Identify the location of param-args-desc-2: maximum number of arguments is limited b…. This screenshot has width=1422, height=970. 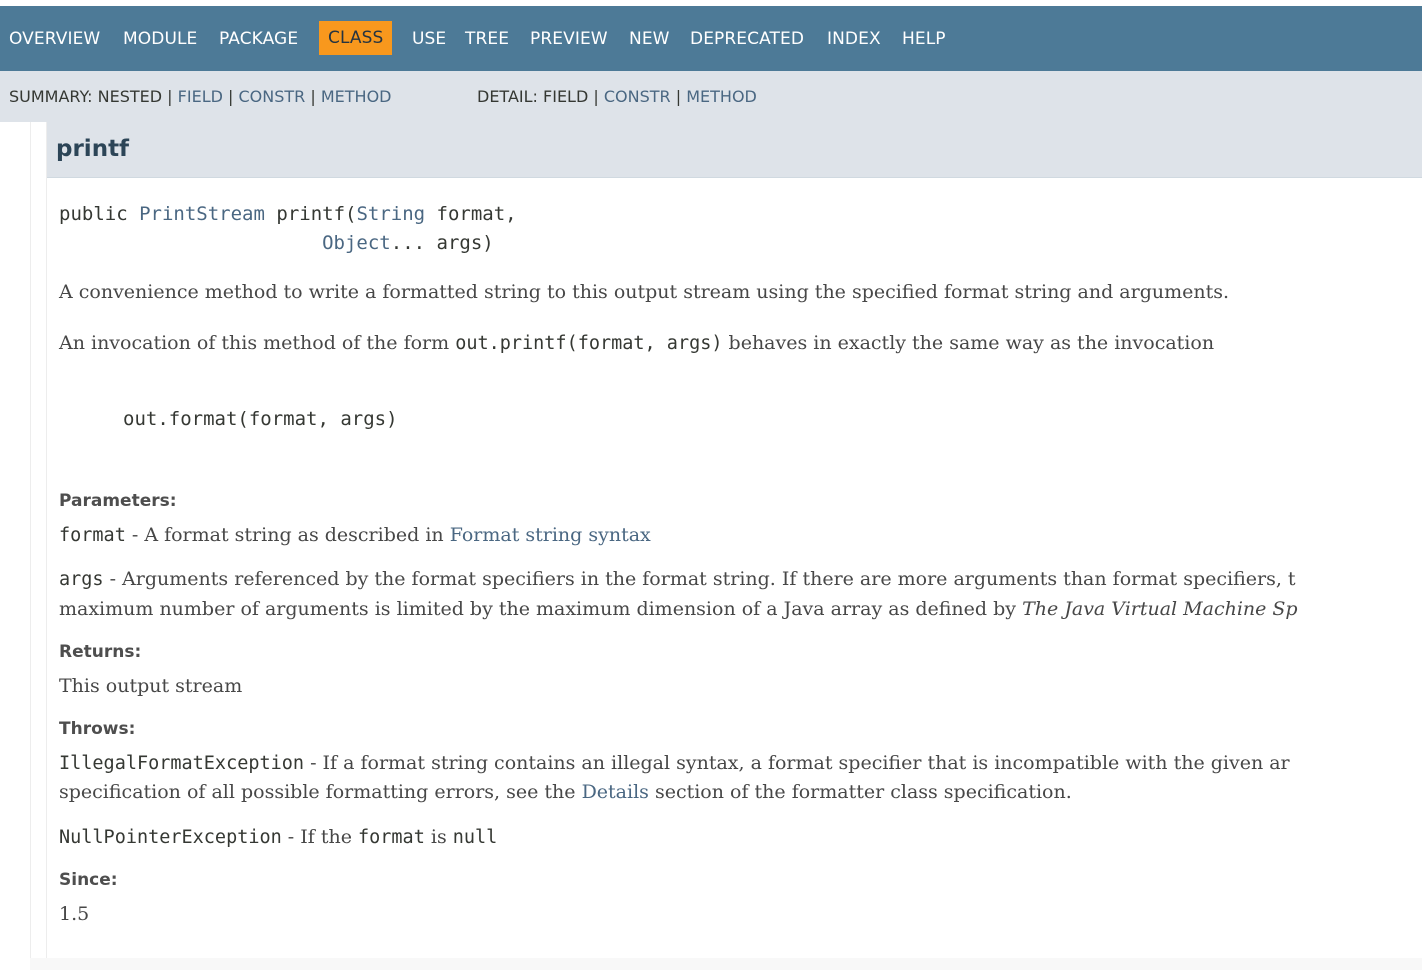
(541, 609).